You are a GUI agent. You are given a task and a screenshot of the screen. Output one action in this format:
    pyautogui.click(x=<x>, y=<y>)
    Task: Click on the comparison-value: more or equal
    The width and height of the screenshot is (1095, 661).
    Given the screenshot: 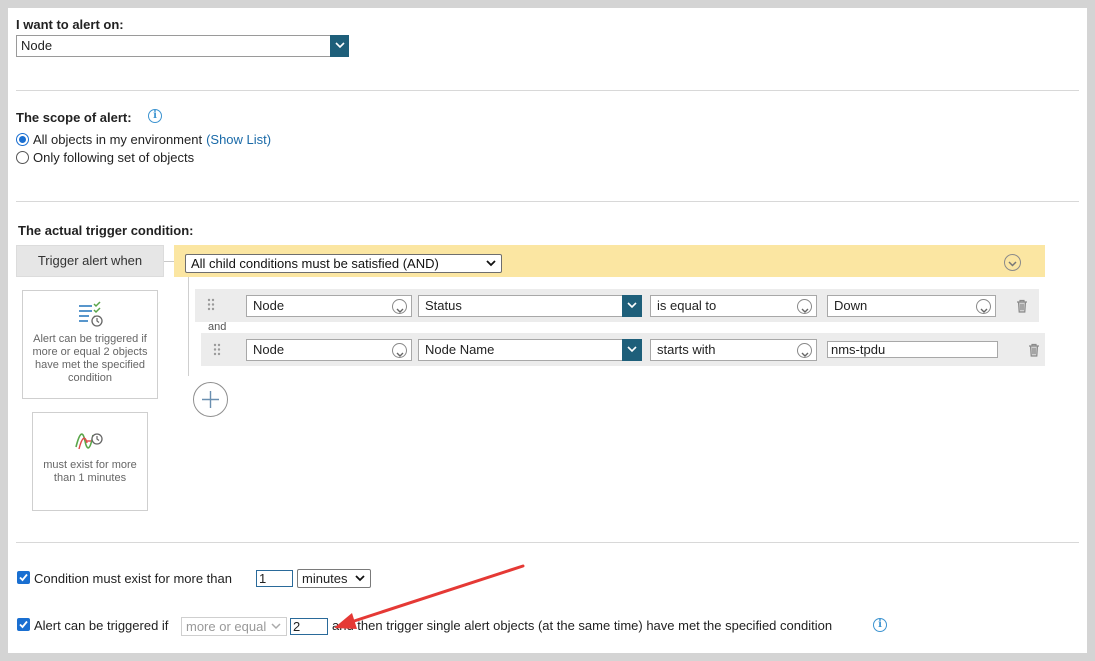 What is the action you would take?
    pyautogui.click(x=226, y=626)
    